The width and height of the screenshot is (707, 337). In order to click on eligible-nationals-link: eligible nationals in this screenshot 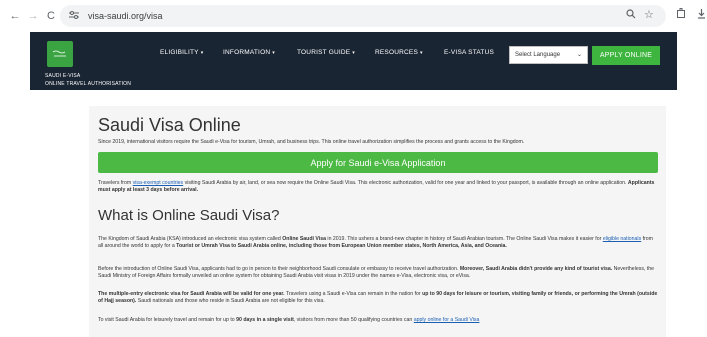, I will do `click(622, 239)`.